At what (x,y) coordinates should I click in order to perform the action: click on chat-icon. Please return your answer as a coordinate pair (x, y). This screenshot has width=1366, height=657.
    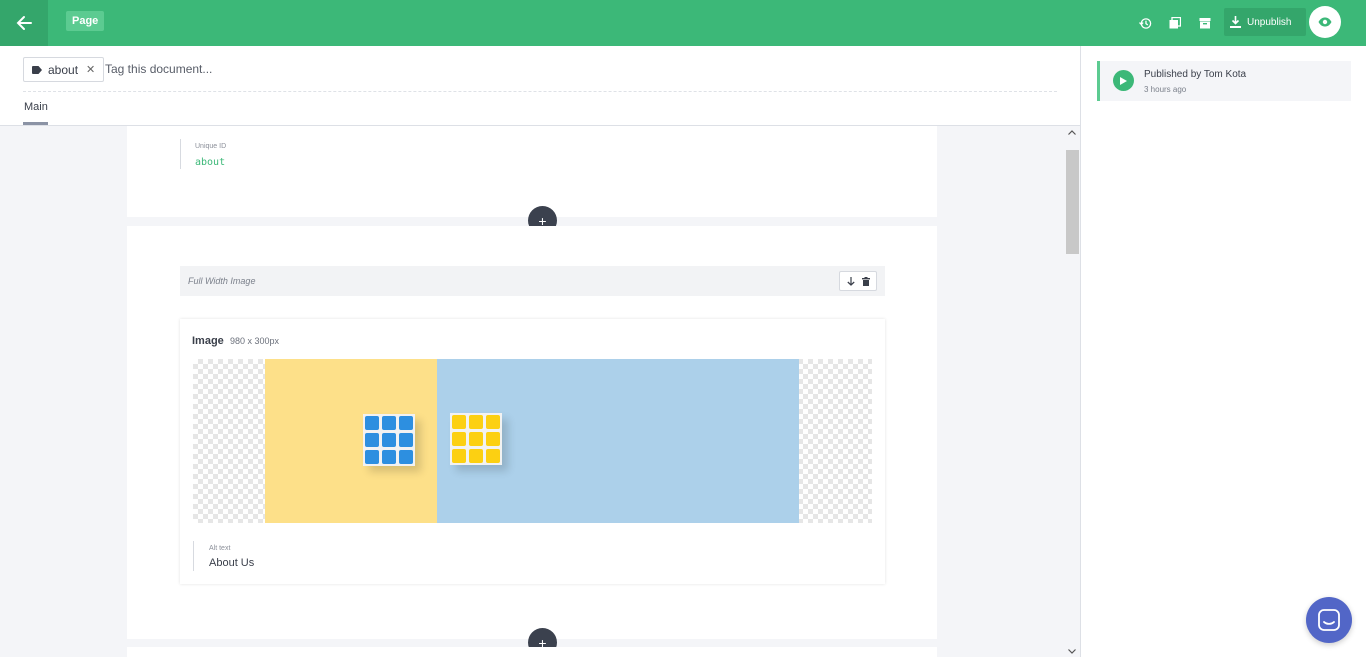
    Looking at the image, I should click on (1329, 620).